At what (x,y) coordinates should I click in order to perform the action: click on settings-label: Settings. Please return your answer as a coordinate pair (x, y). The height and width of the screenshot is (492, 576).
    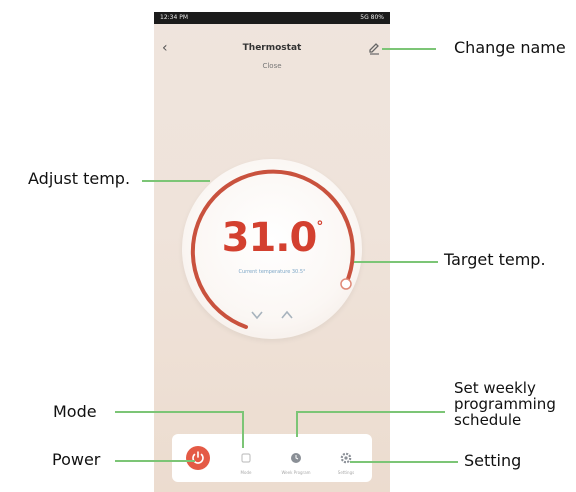
    Looking at the image, I should click on (346, 472).